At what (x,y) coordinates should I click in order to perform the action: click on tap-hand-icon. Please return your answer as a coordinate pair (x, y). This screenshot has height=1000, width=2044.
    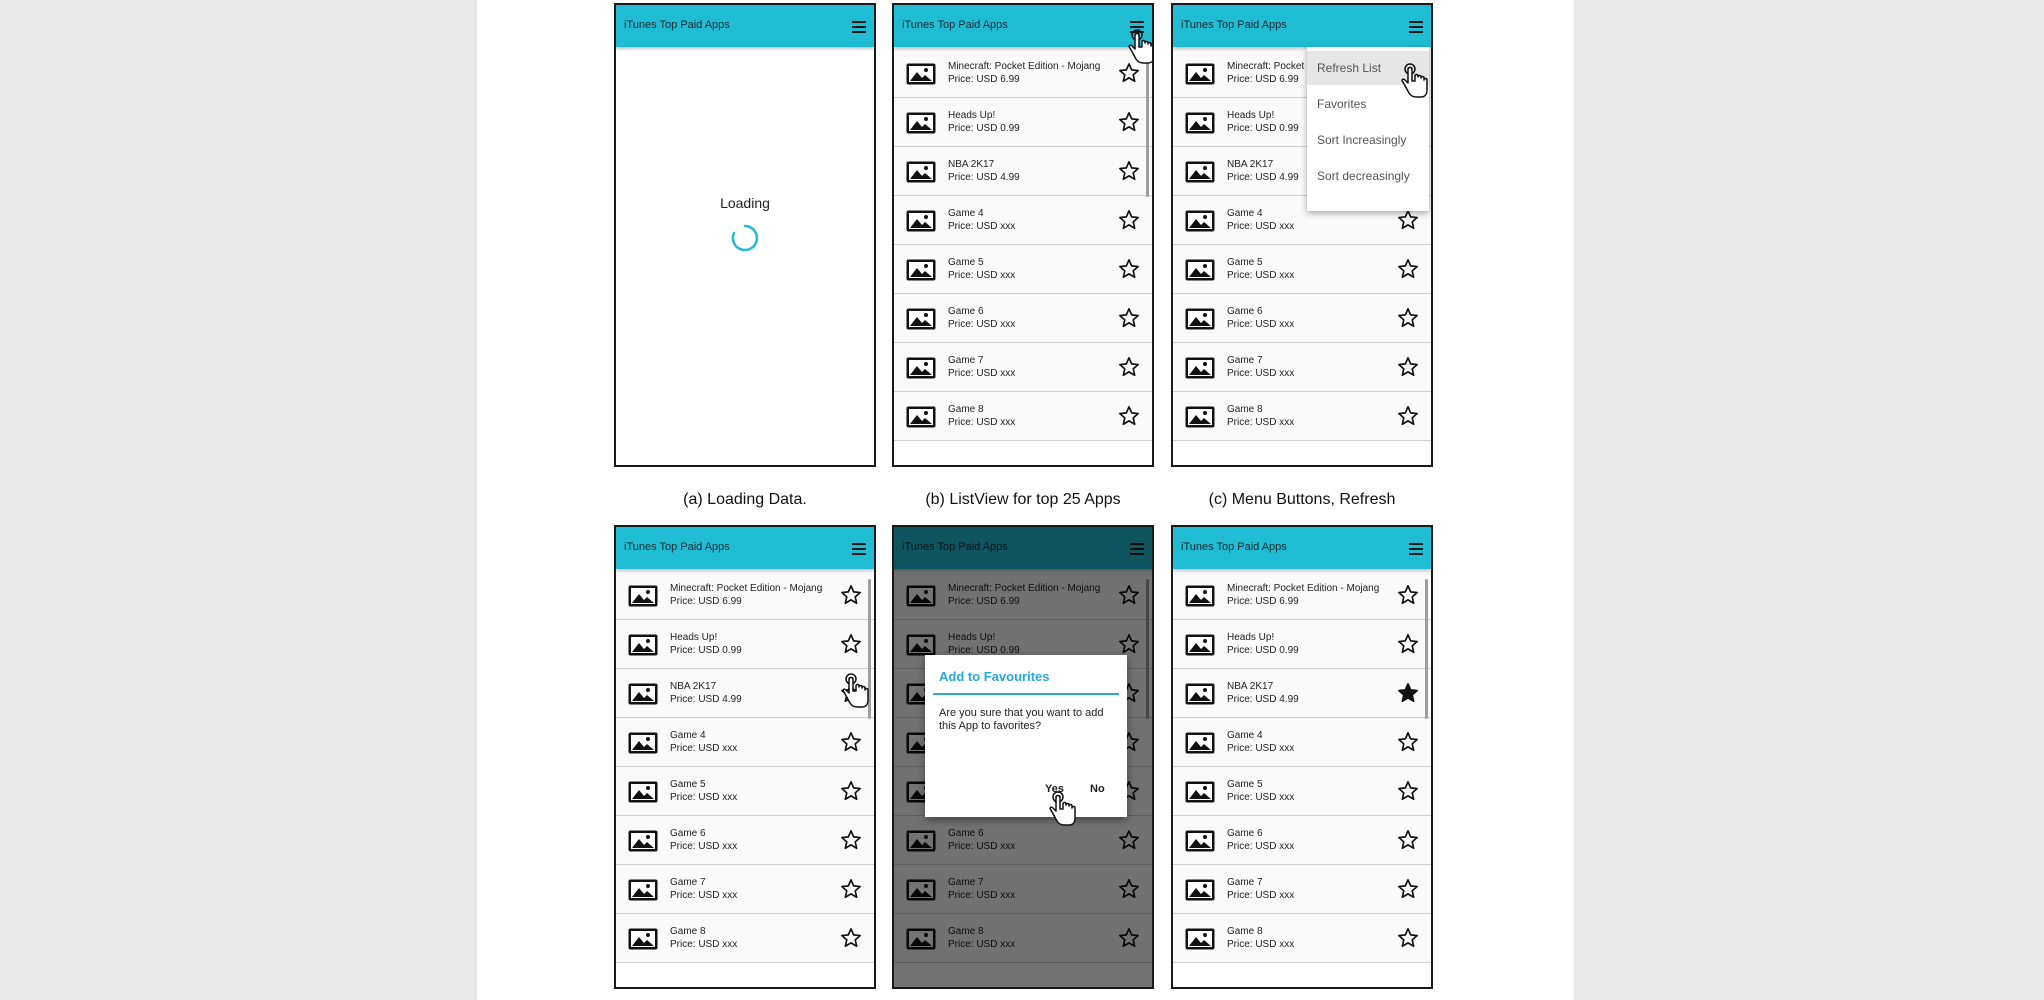
    Looking at the image, I should click on (855, 690).